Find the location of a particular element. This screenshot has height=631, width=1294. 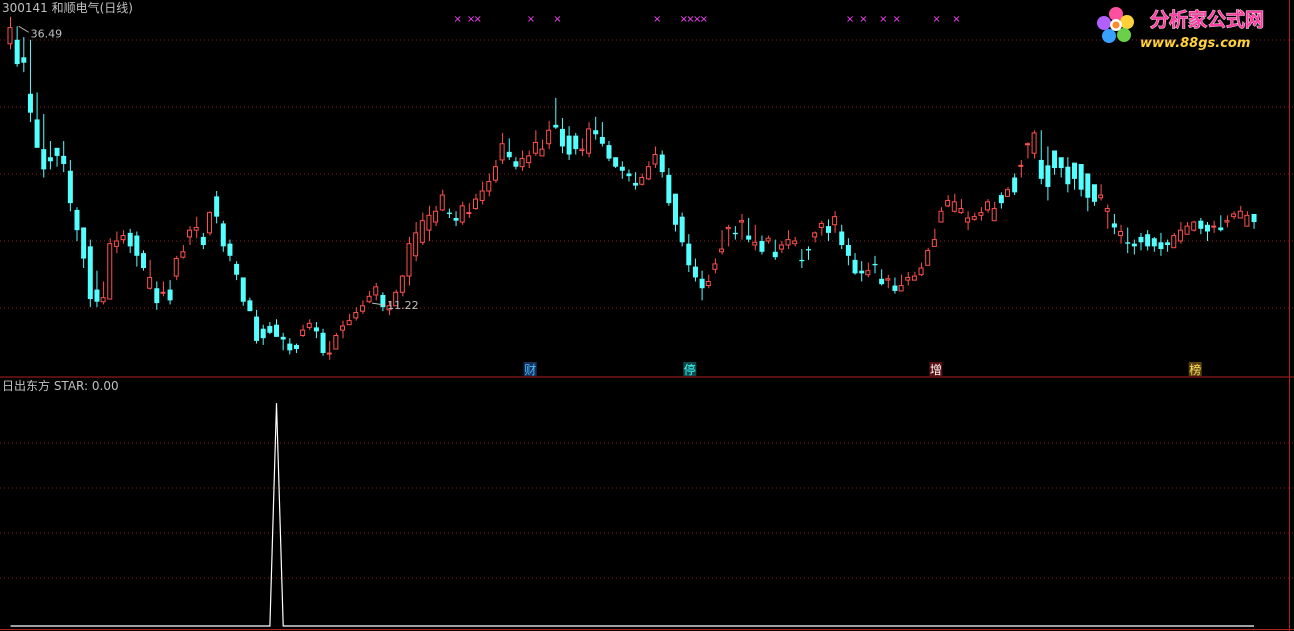

event-label: 财 is located at coordinates (530, 369).